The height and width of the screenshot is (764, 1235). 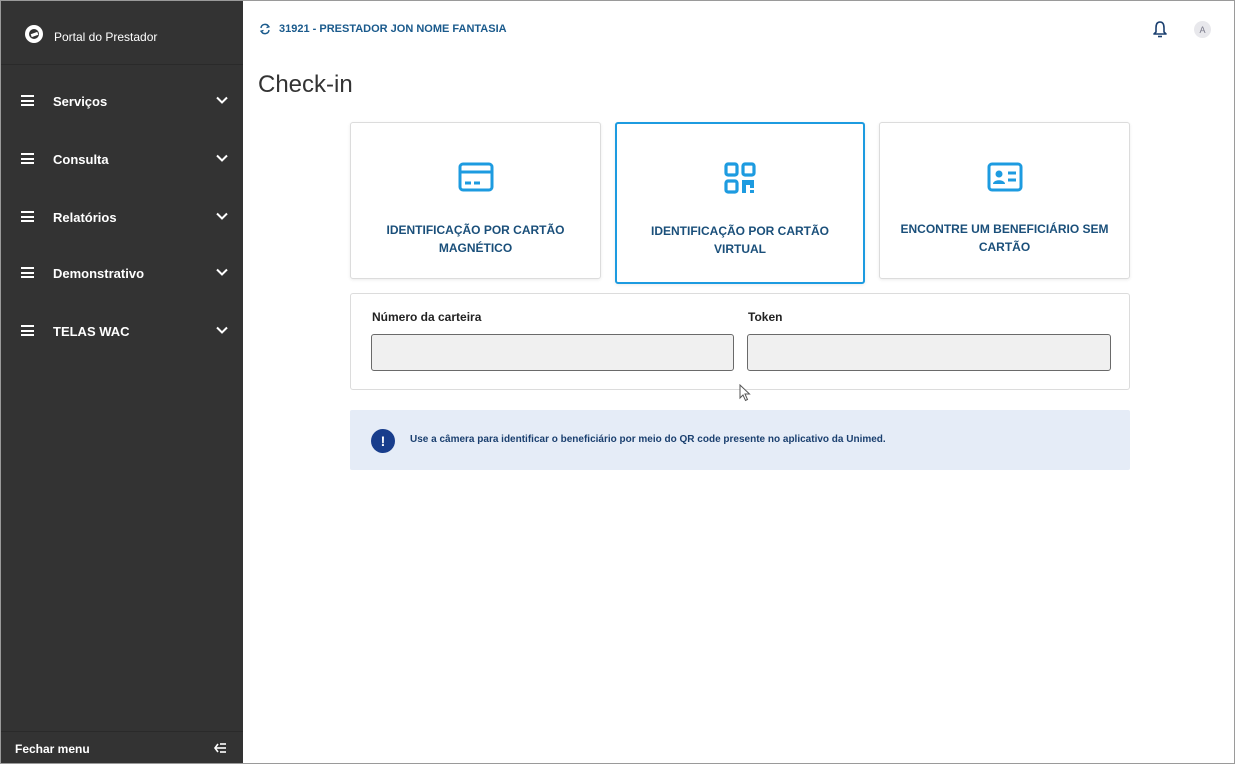 I want to click on sidebar-item-label: Serviços, so click(x=80, y=101).